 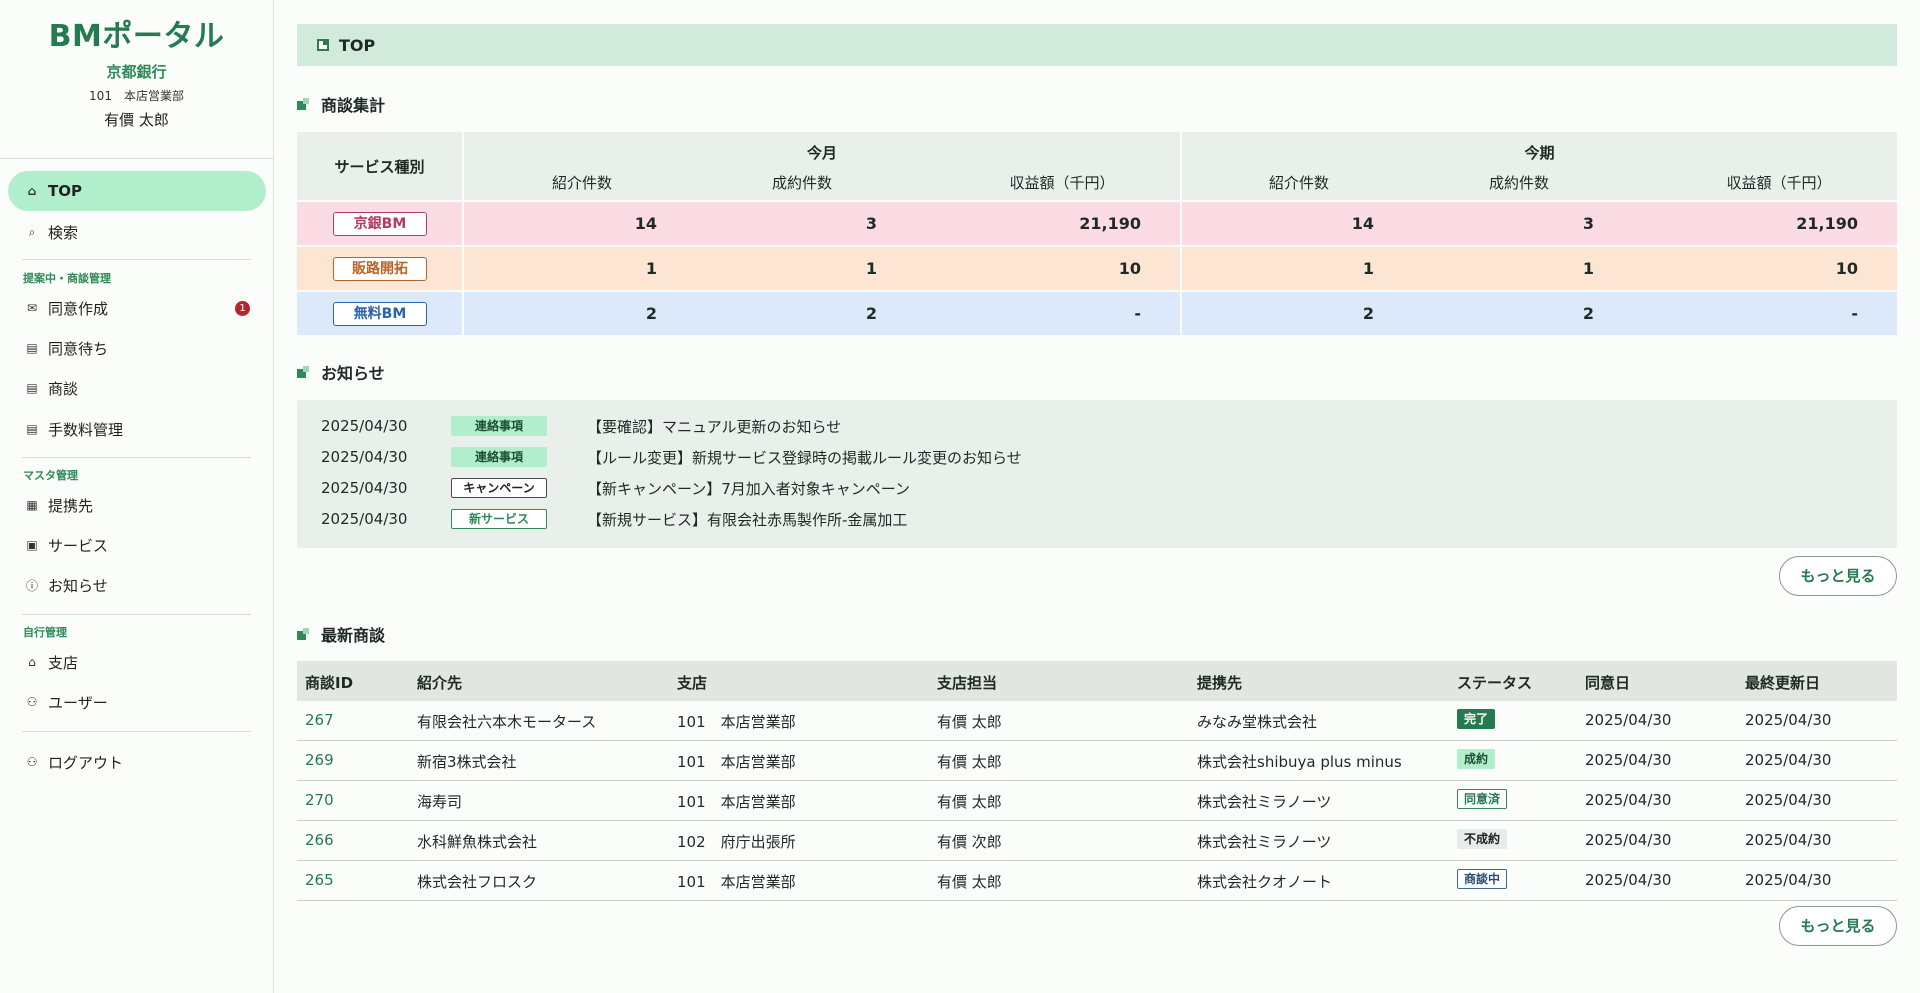 What do you see at coordinates (78, 545) in the screenshot?
I see `sidebar-item-label: サービス` at bounding box center [78, 545].